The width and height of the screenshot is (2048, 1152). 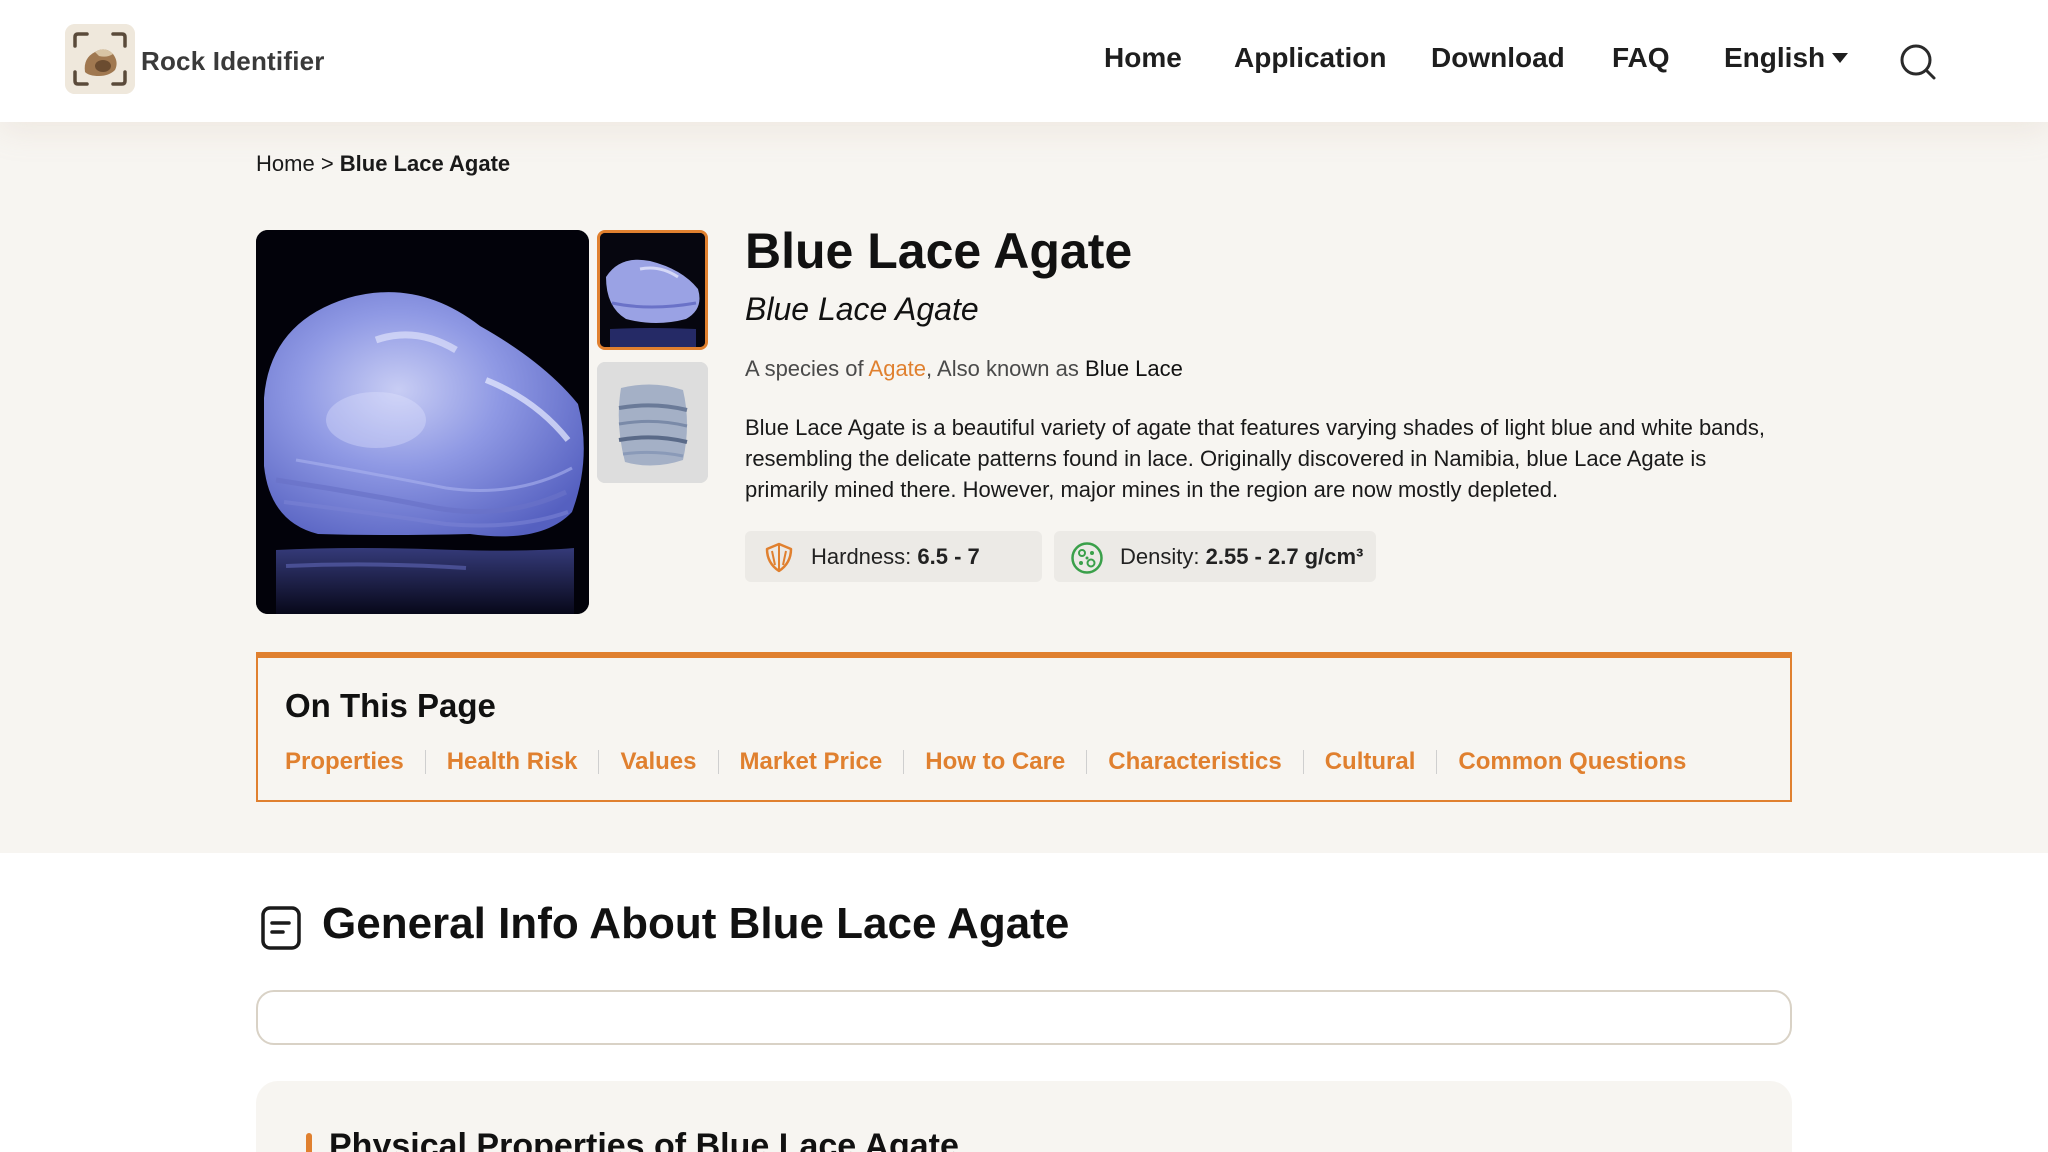 What do you see at coordinates (811, 762) in the screenshot?
I see `toc-link-market-price: Market Price` at bounding box center [811, 762].